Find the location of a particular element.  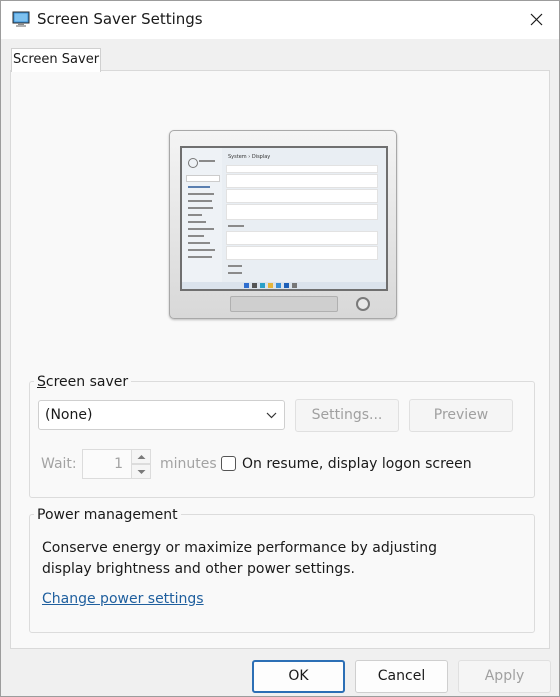

close-button is located at coordinates (537, 20).